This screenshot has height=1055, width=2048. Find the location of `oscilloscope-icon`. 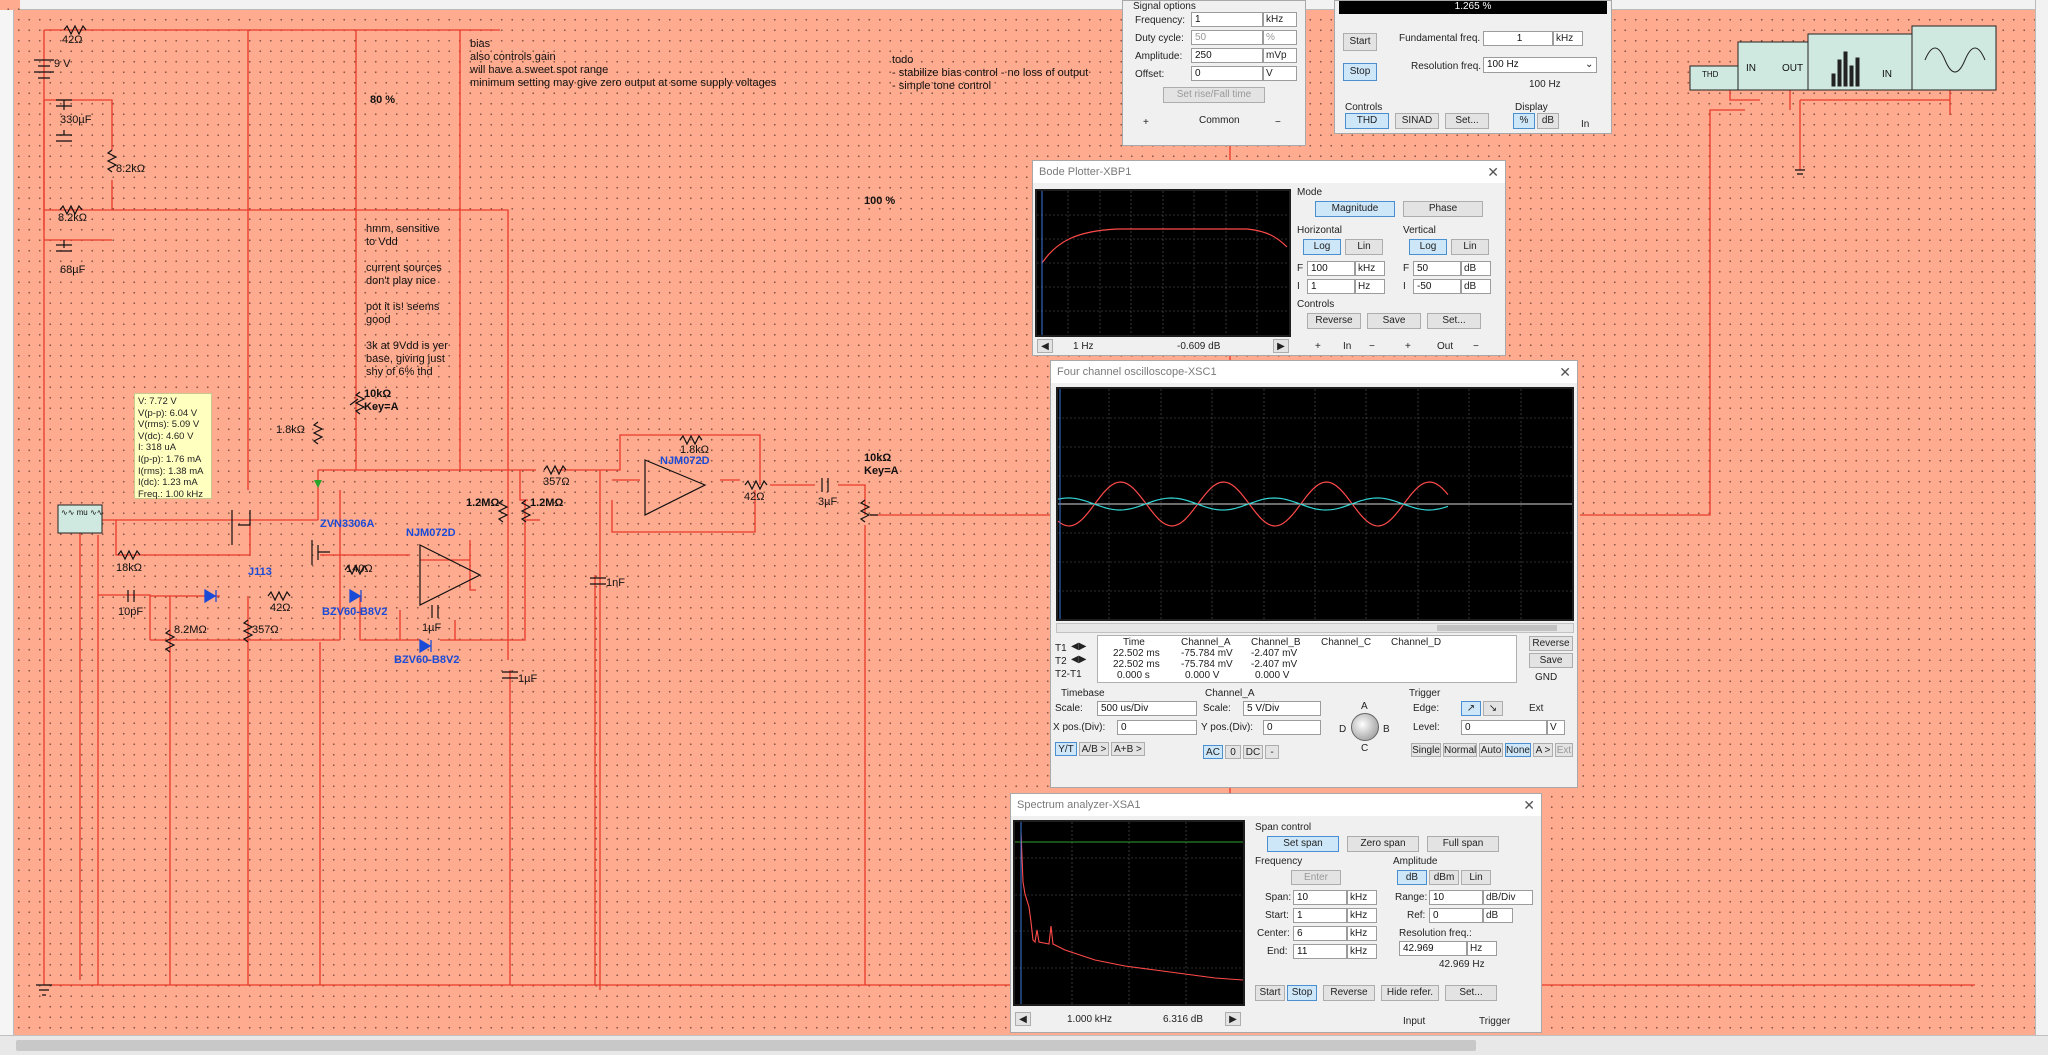

oscilloscope-icon is located at coordinates (1954, 58).